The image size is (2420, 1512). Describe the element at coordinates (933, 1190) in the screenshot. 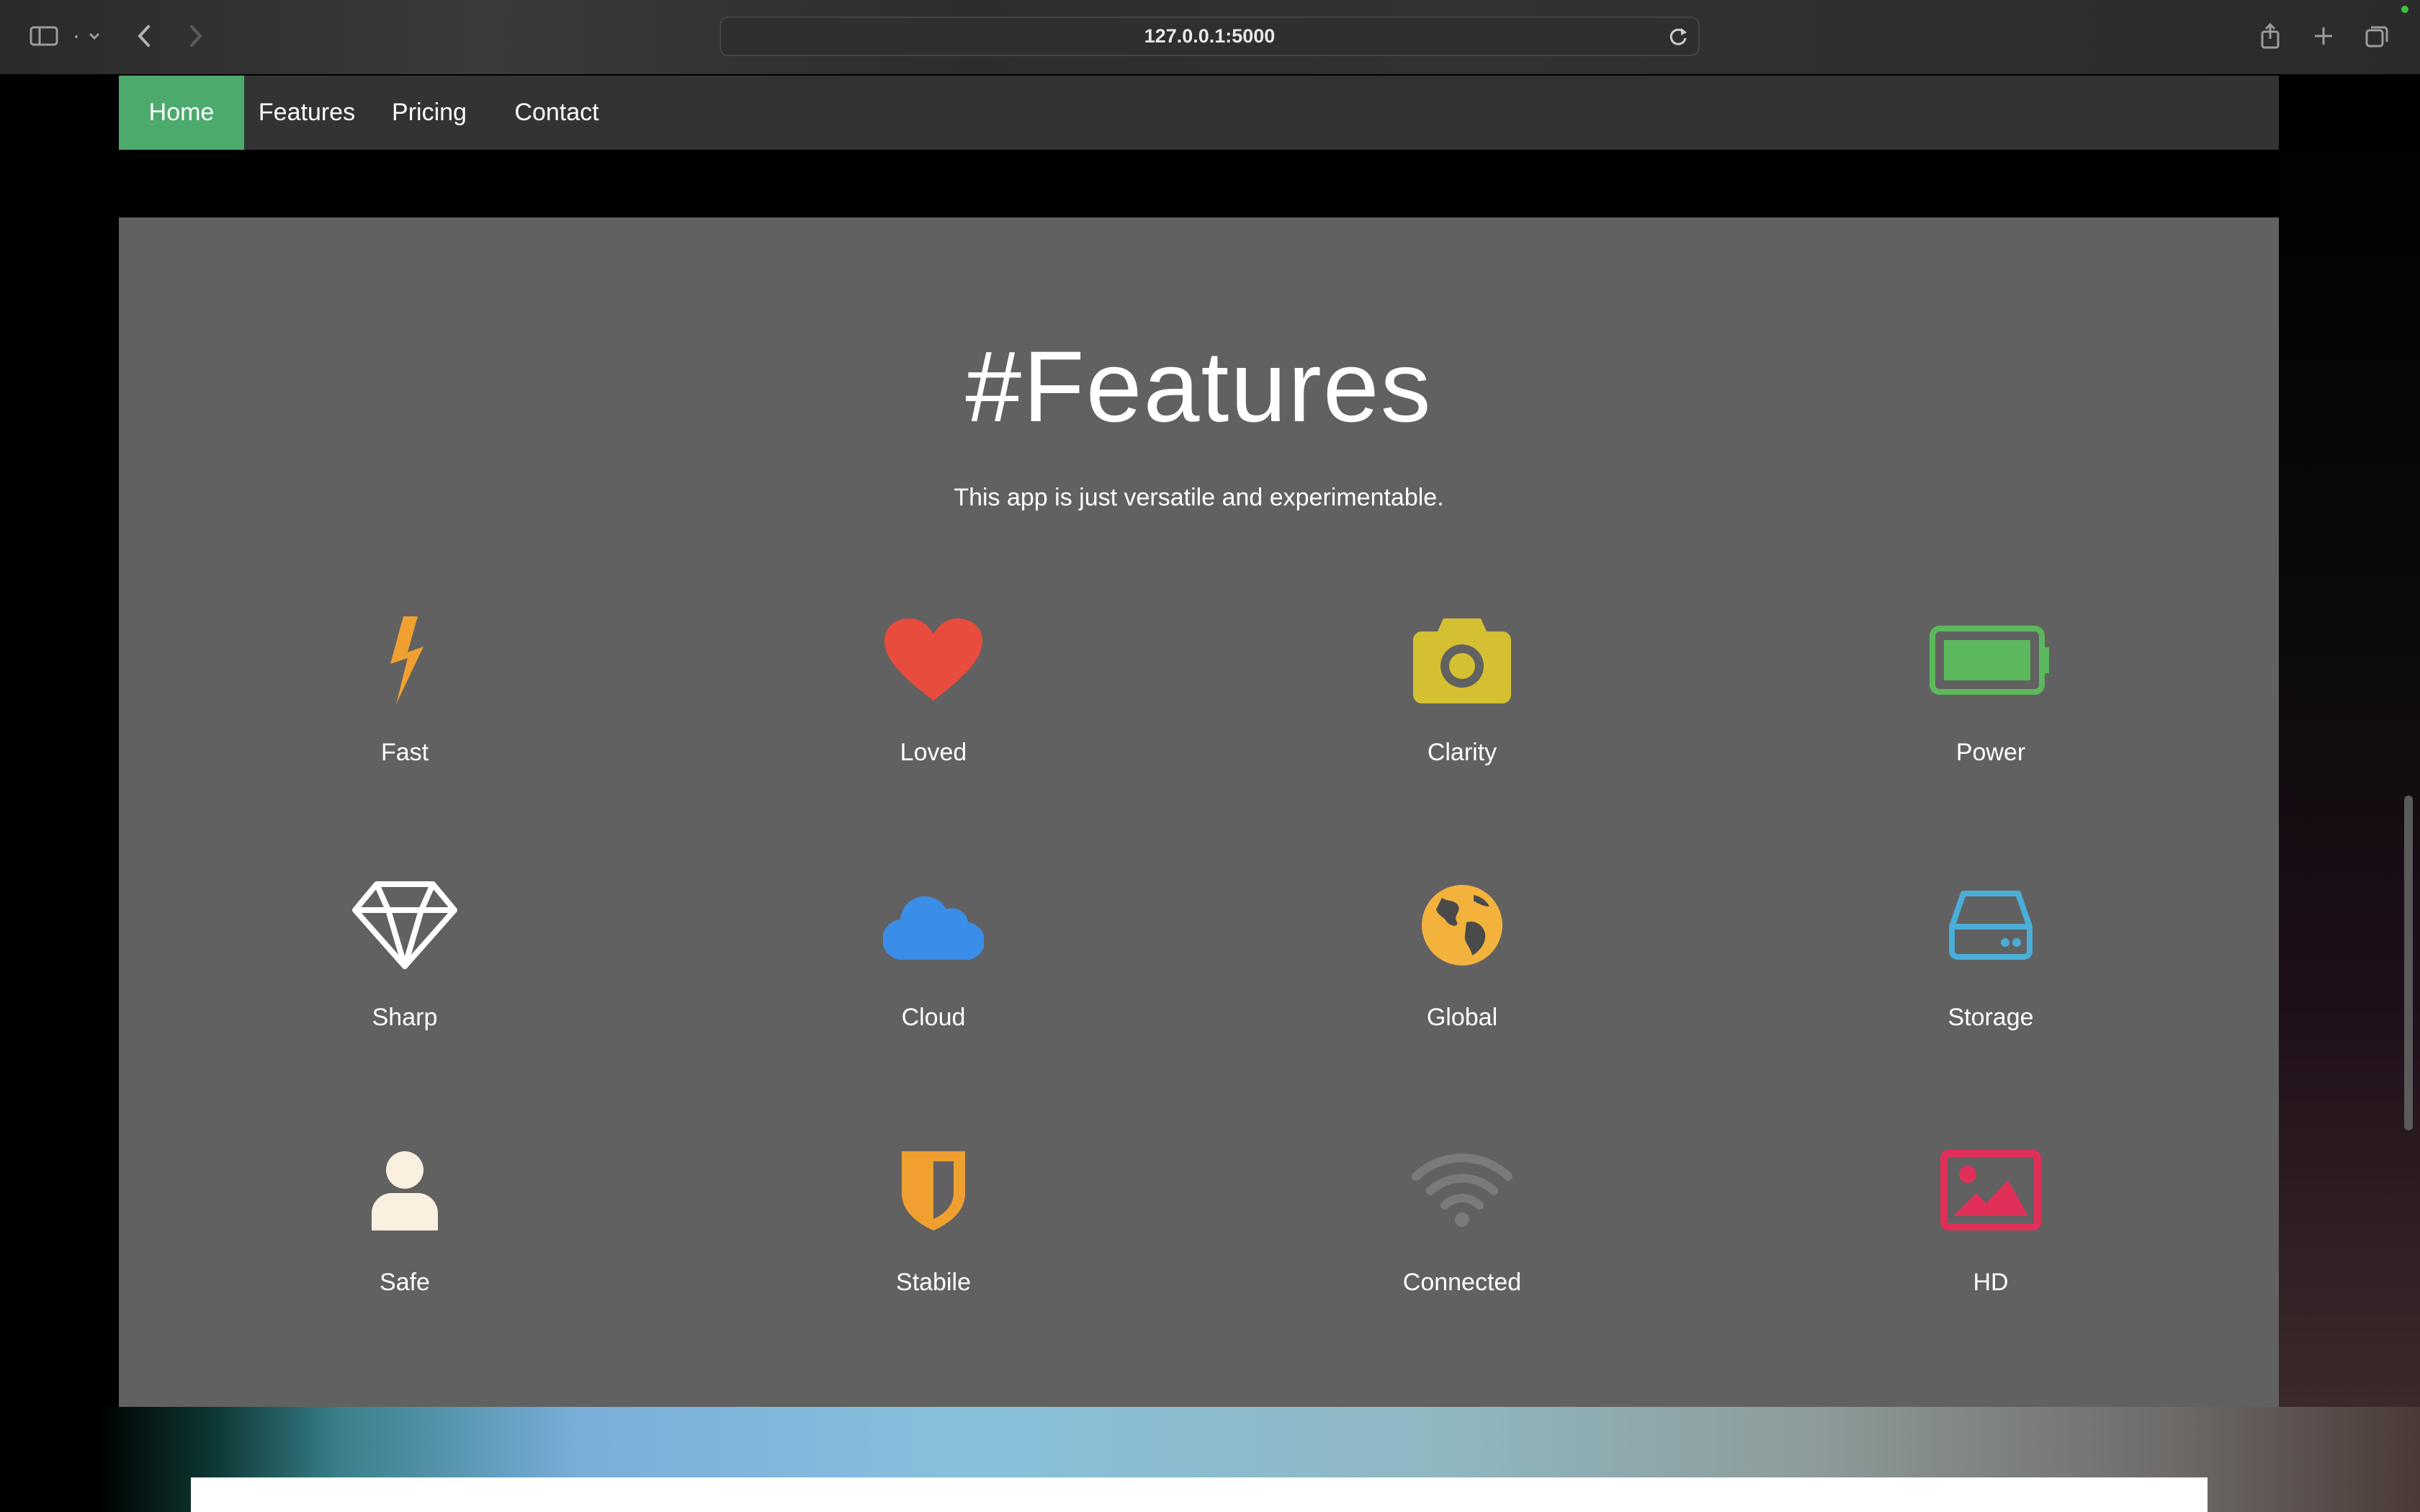

I see `shield-icon` at that location.